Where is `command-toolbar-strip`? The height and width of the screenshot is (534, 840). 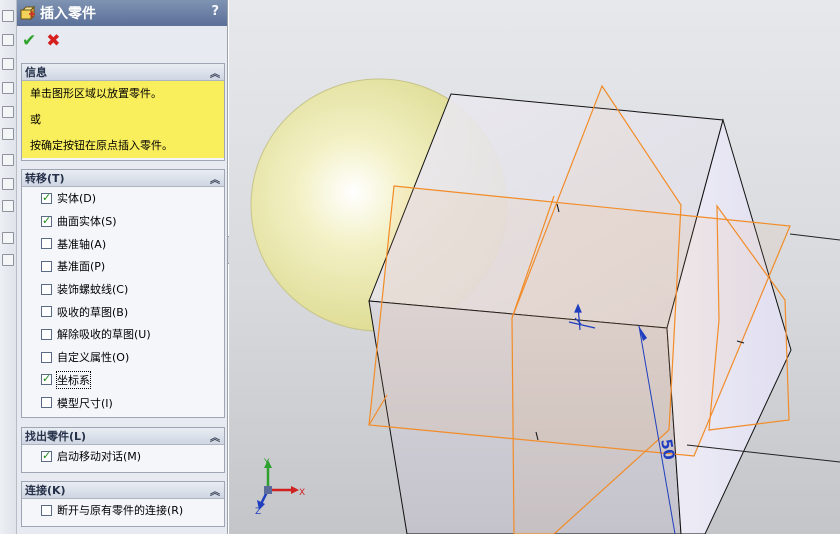
command-toolbar-strip is located at coordinates (8, 267).